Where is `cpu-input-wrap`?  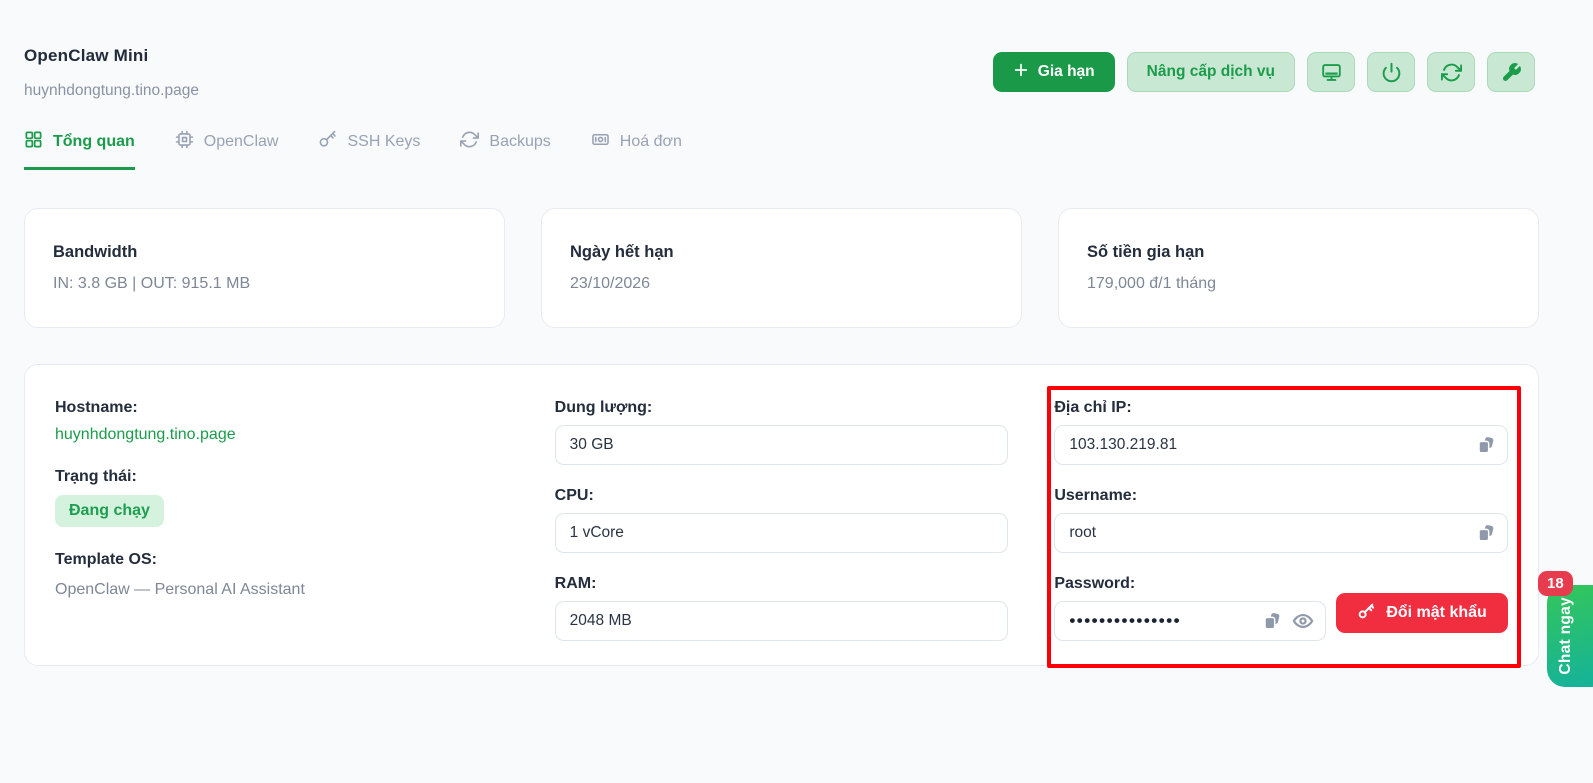 cpu-input-wrap is located at coordinates (781, 533).